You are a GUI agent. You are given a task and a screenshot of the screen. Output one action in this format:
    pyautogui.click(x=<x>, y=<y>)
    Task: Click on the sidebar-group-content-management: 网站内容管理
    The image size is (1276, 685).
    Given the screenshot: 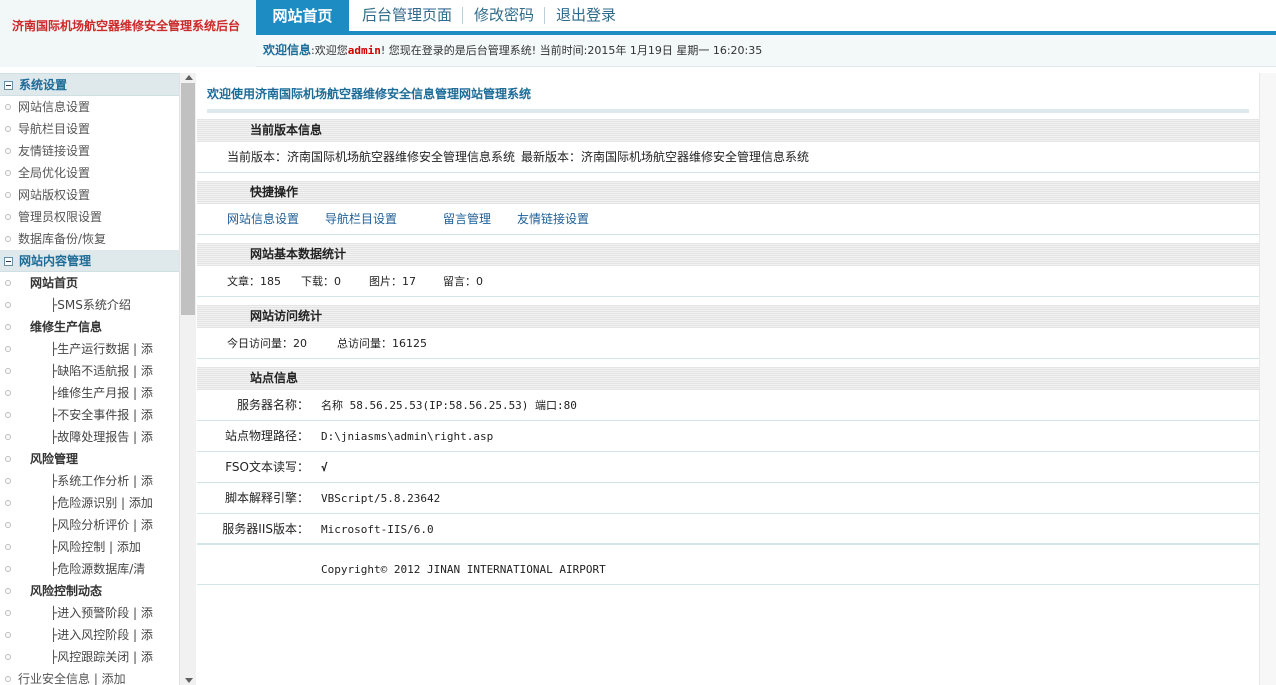 What is the action you would take?
    pyautogui.click(x=90, y=261)
    